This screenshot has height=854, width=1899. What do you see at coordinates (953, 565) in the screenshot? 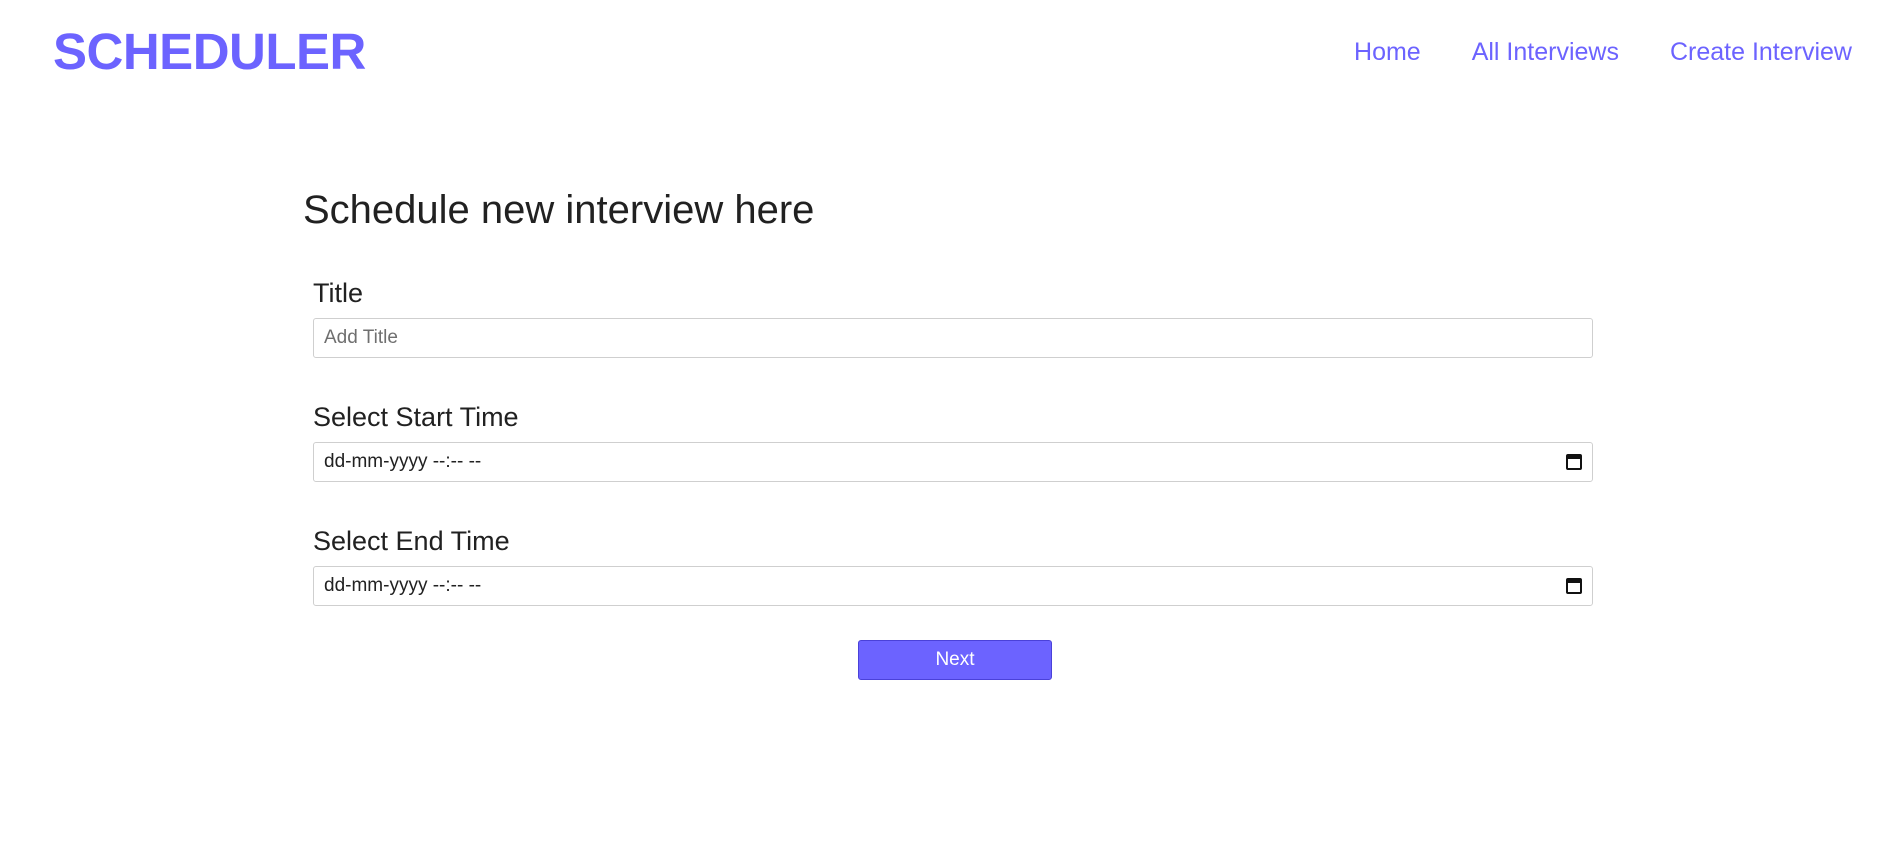
I see `end-time-field-group: Select End Time dd-mm-yyyy --:-- --` at bounding box center [953, 565].